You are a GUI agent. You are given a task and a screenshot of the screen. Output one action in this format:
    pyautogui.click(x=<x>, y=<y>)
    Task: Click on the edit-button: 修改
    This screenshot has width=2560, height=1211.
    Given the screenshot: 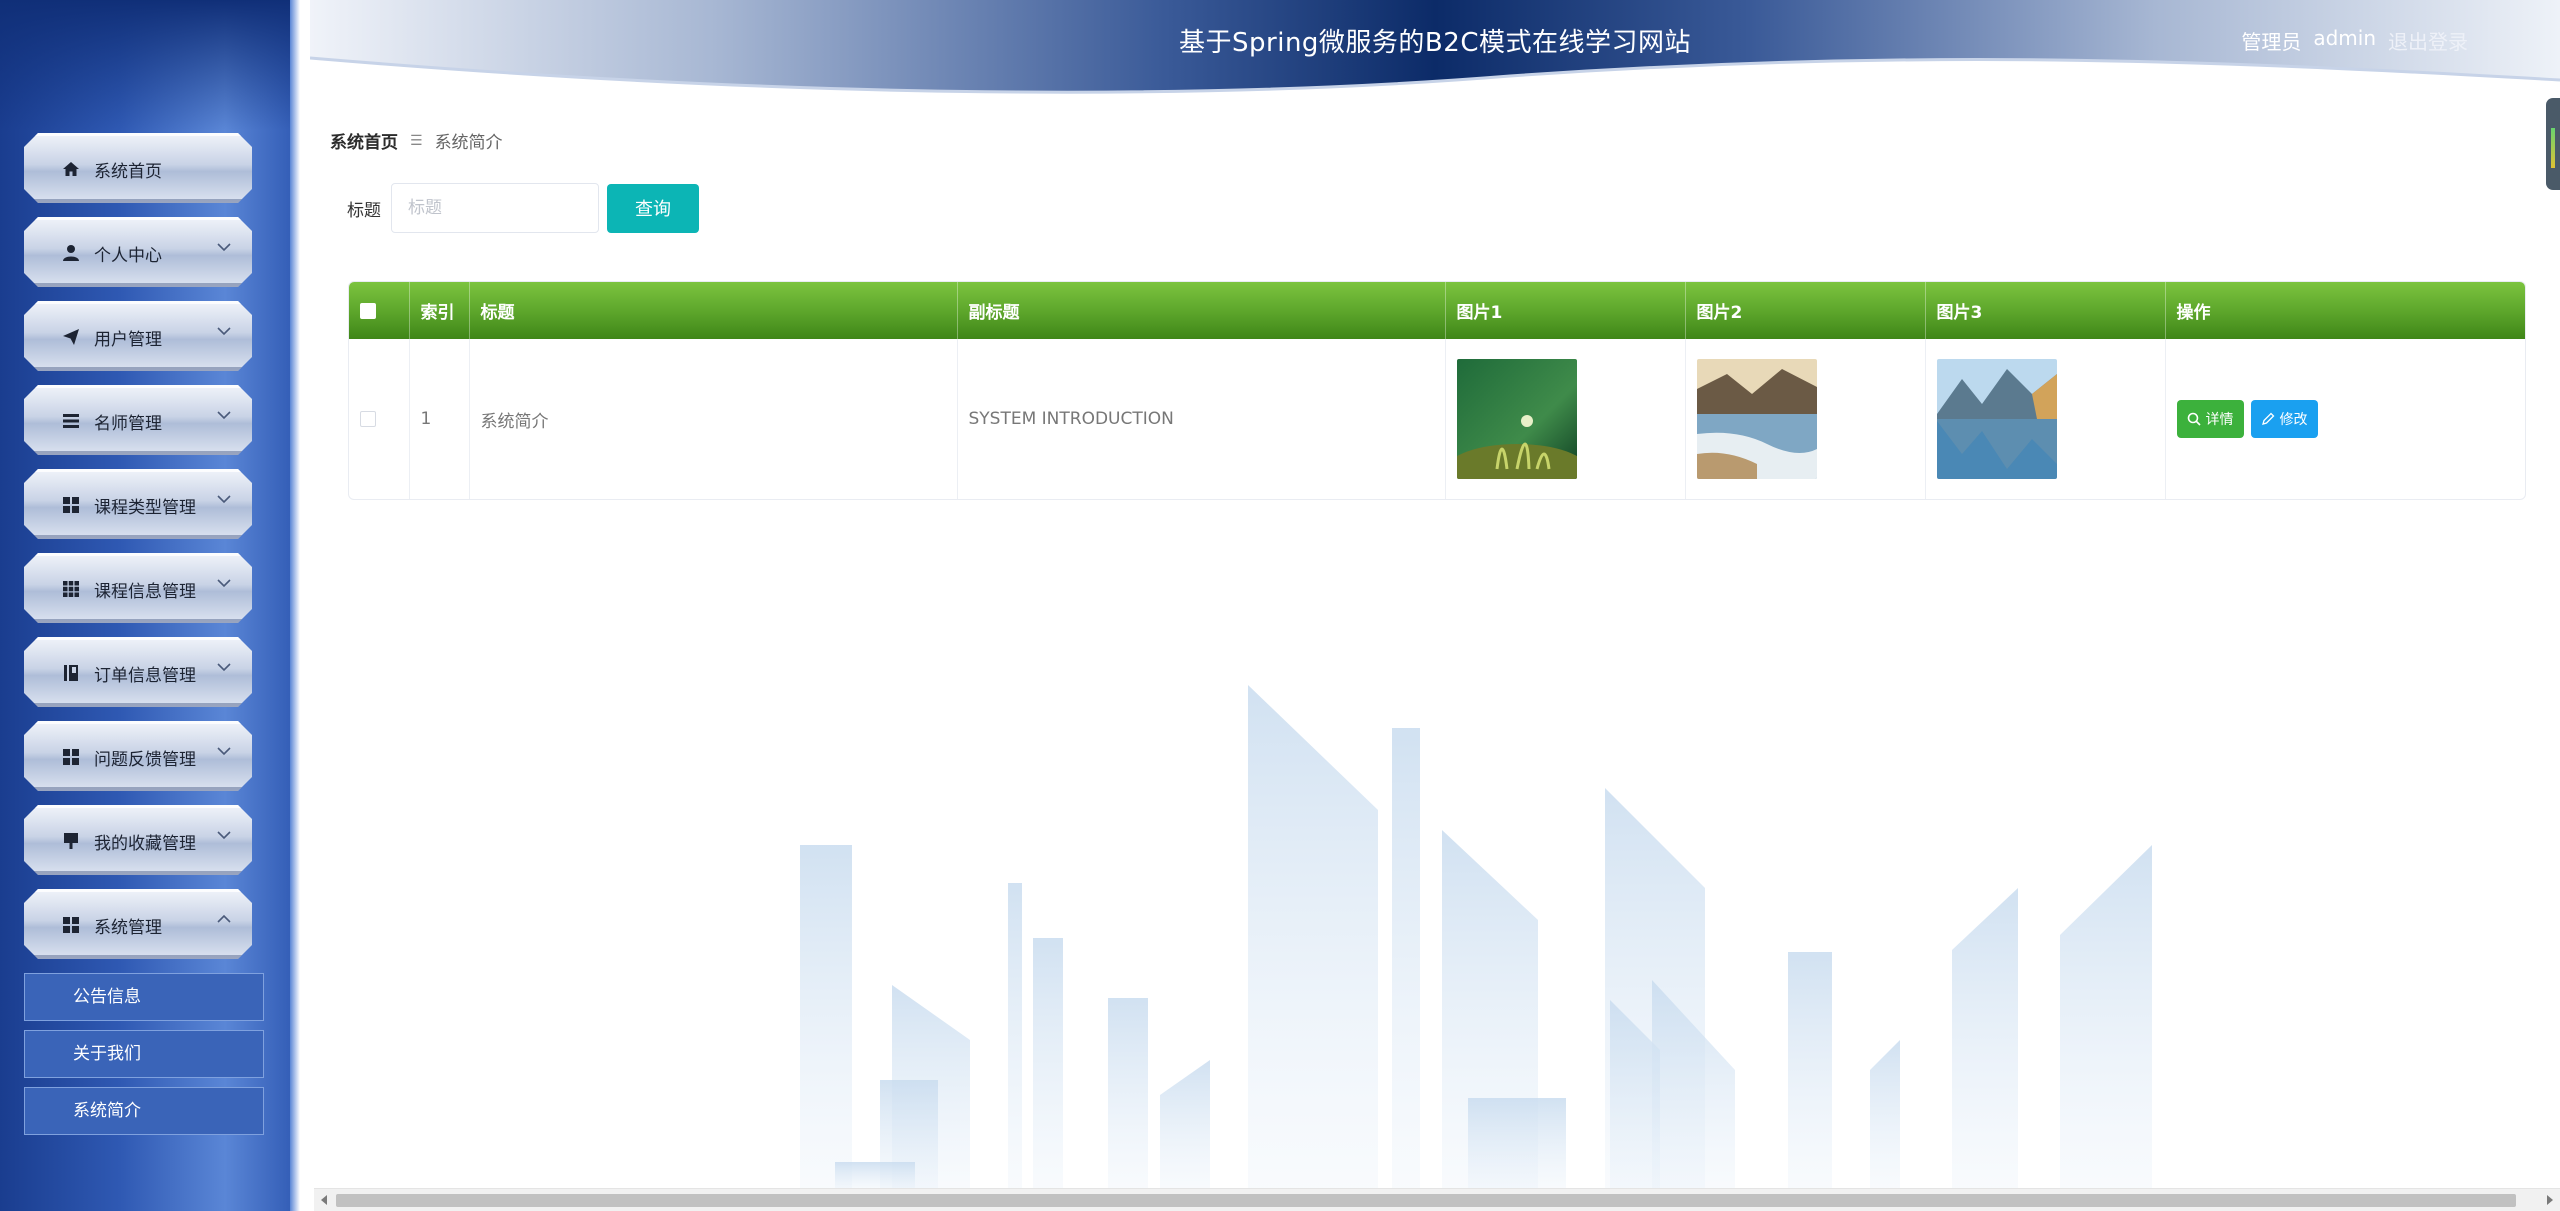 What is the action you would take?
    pyautogui.click(x=2284, y=419)
    